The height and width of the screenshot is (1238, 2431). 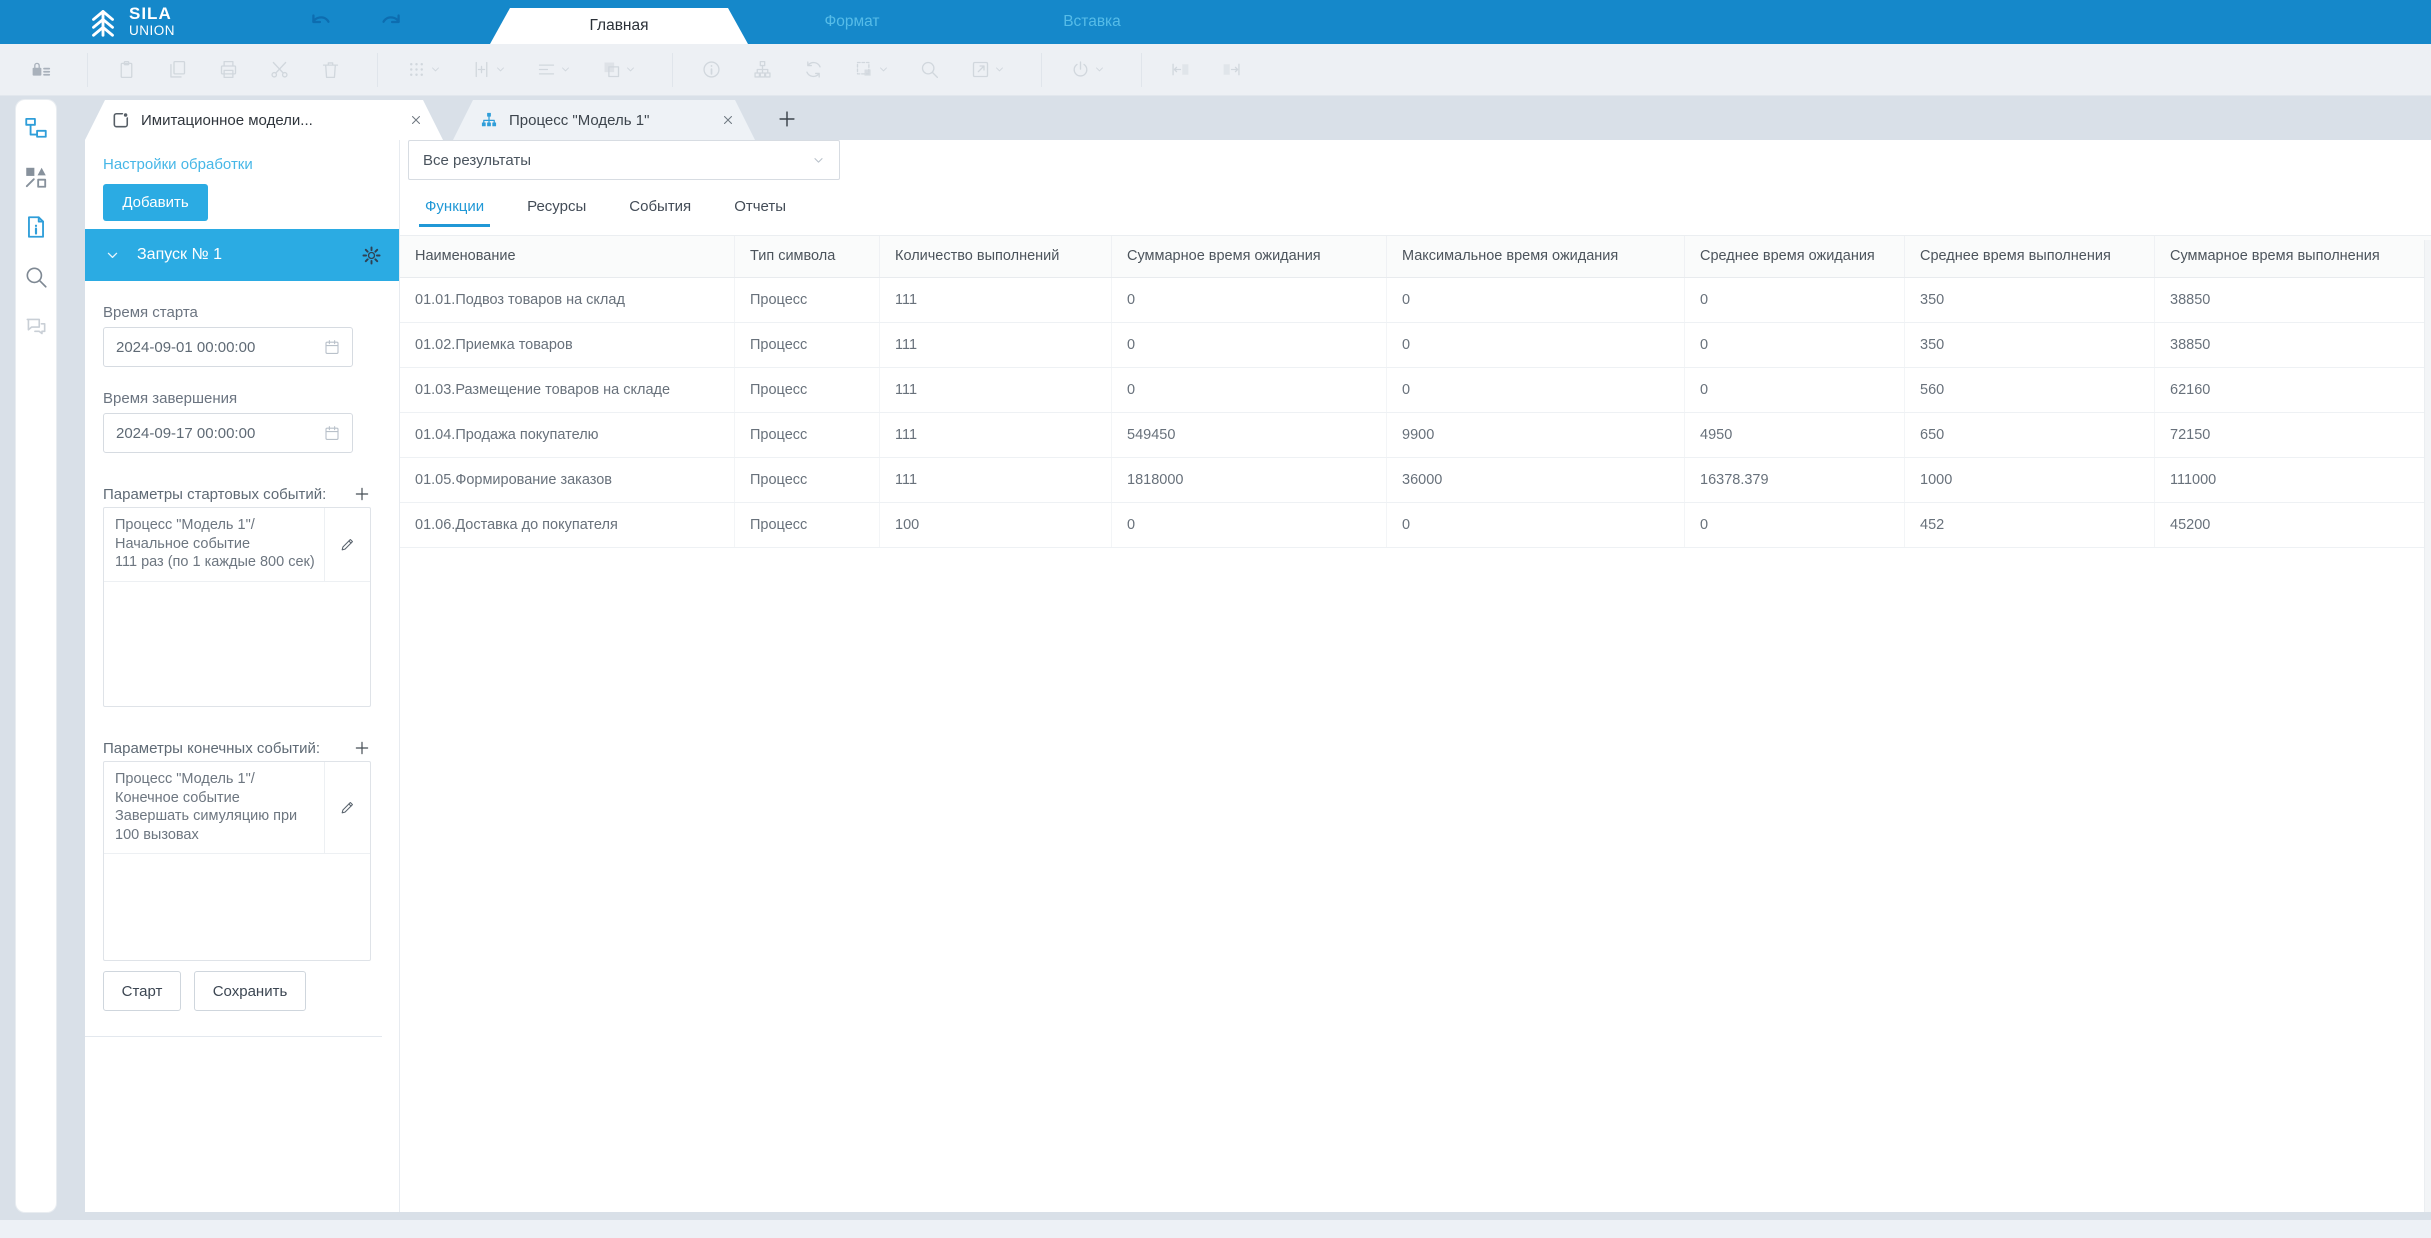 What do you see at coordinates (987, 69) in the screenshot?
I see `open-diagram-icon` at bounding box center [987, 69].